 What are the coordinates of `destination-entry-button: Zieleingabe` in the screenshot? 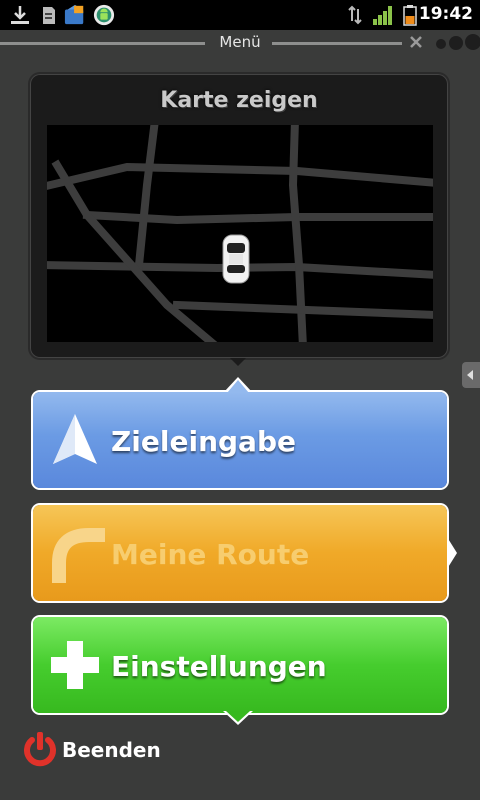 It's located at (240, 440).